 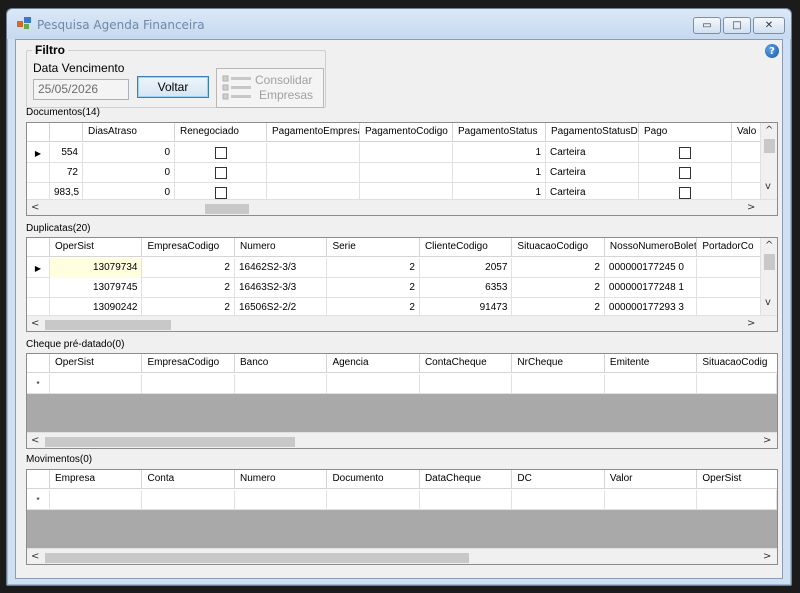 I want to click on consolidar-empresas-button: Consolidar Empresas, so click(x=270, y=88).